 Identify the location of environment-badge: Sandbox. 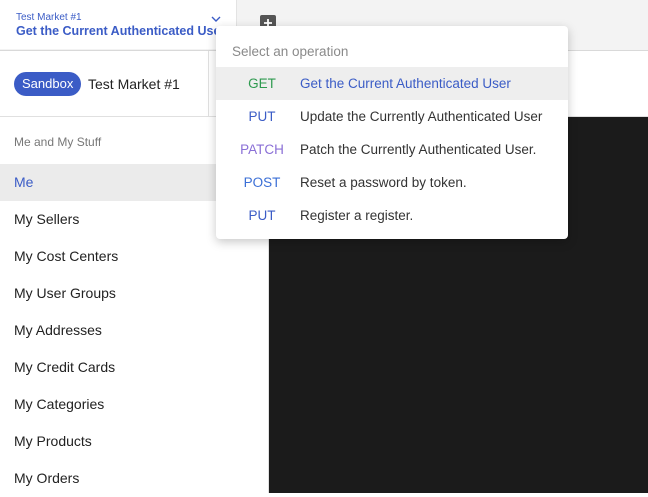
(48, 84).